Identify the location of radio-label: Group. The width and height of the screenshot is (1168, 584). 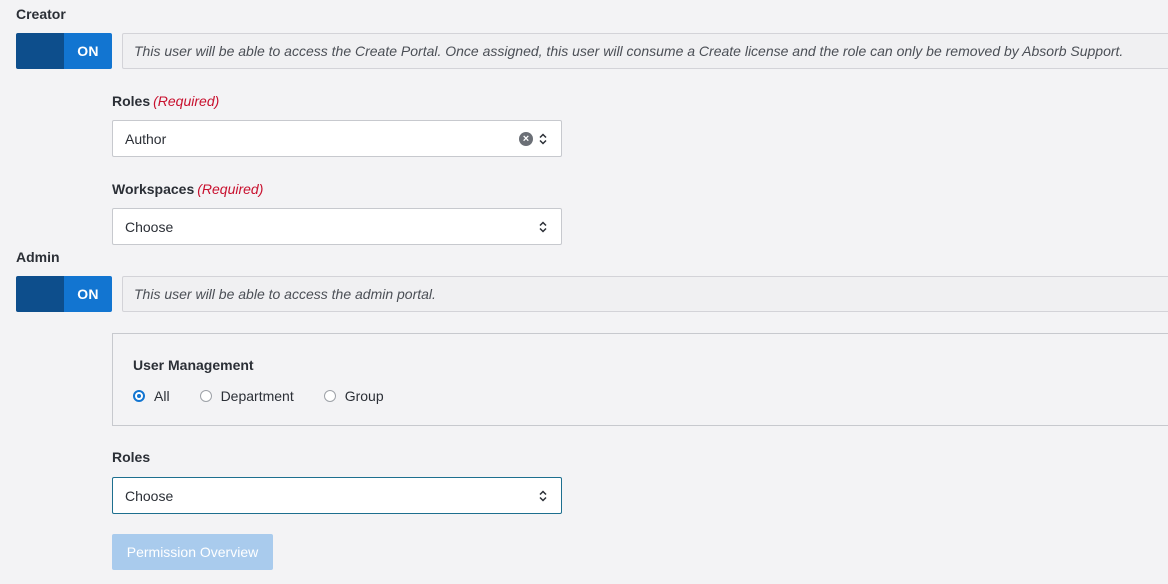
(364, 396).